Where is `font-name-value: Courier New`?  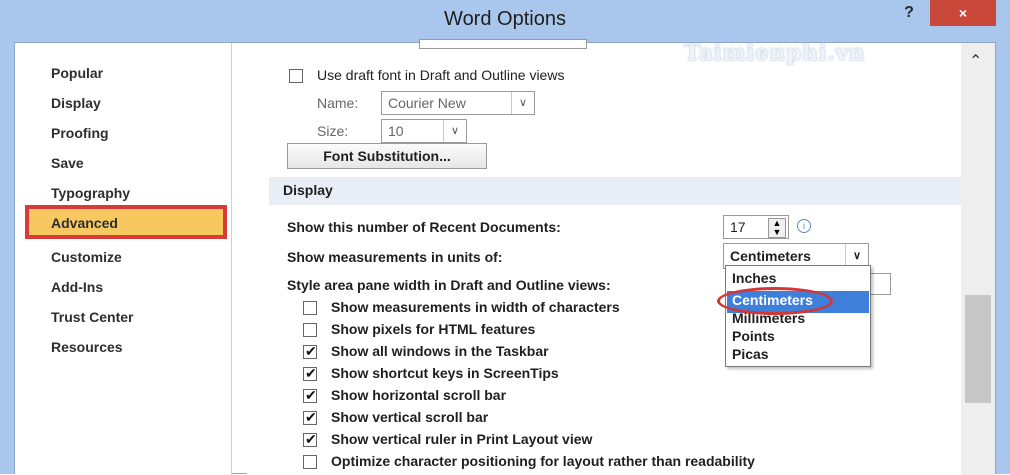
font-name-value: Courier New is located at coordinates (427, 103).